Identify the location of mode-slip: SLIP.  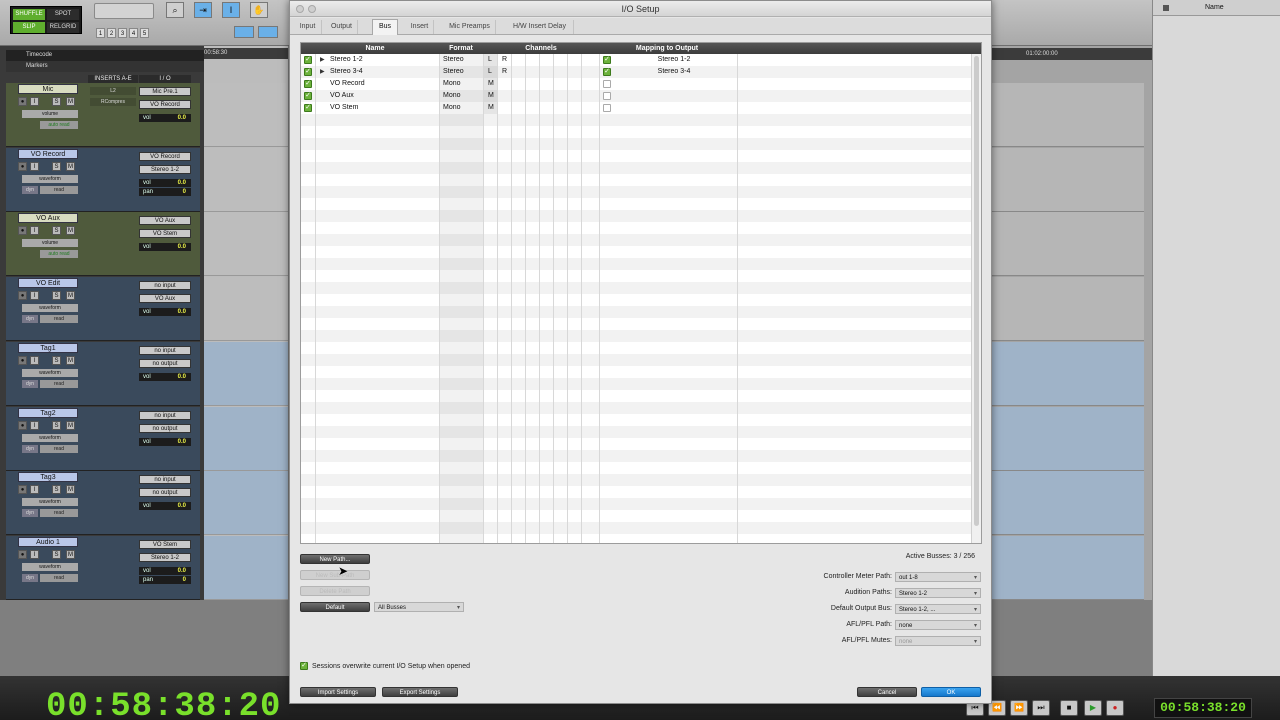
(29, 27).